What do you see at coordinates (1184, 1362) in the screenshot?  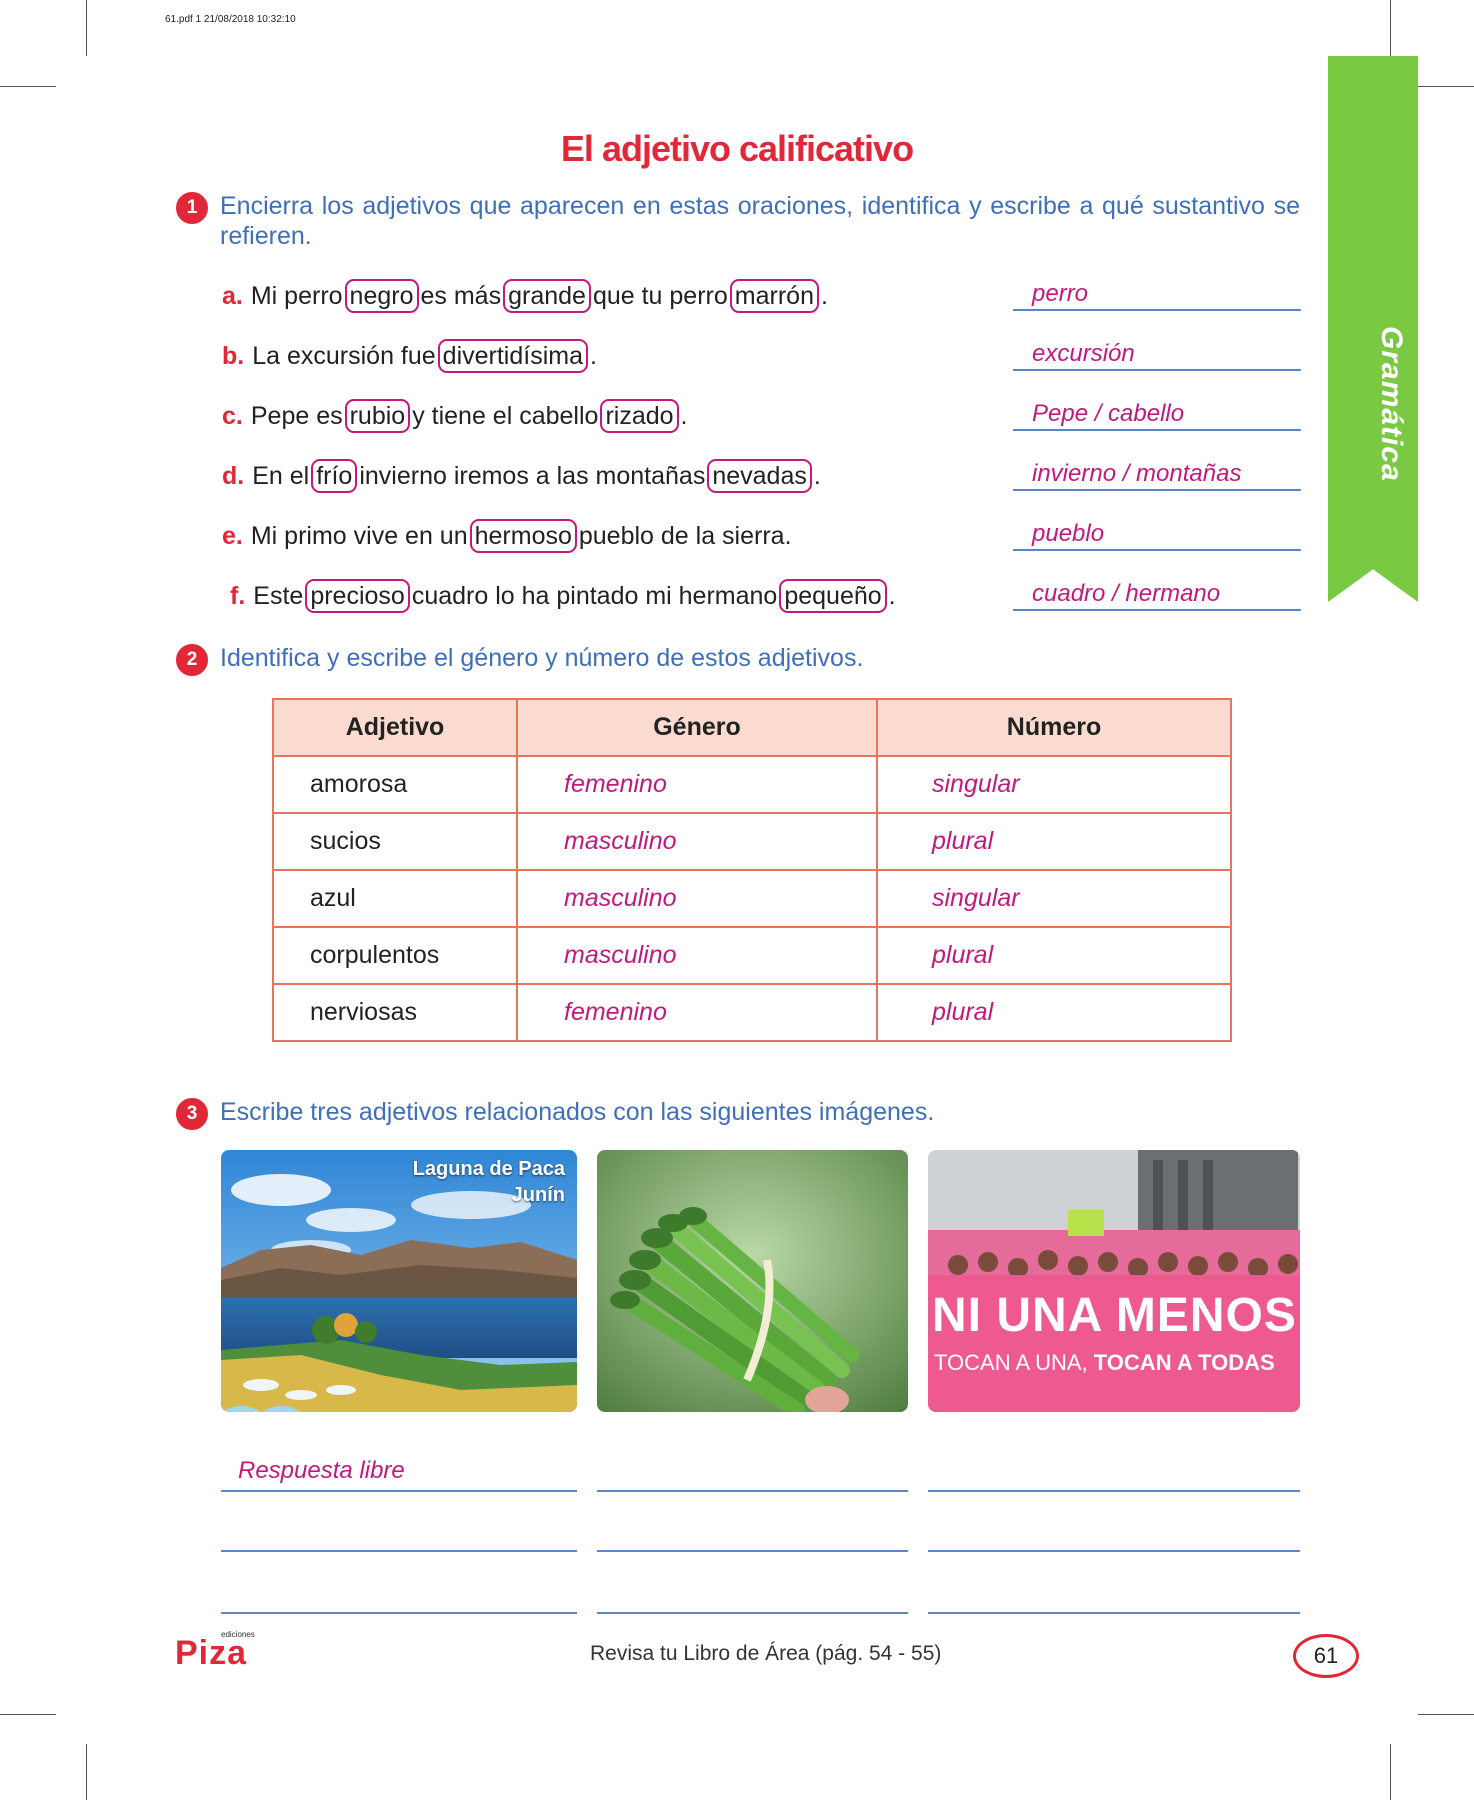 I see `banner-subtext-bold: TOCAN A TODAS` at bounding box center [1184, 1362].